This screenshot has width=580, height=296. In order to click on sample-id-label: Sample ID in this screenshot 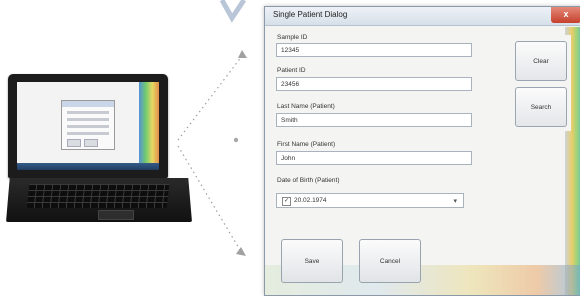, I will do `click(292, 37)`.